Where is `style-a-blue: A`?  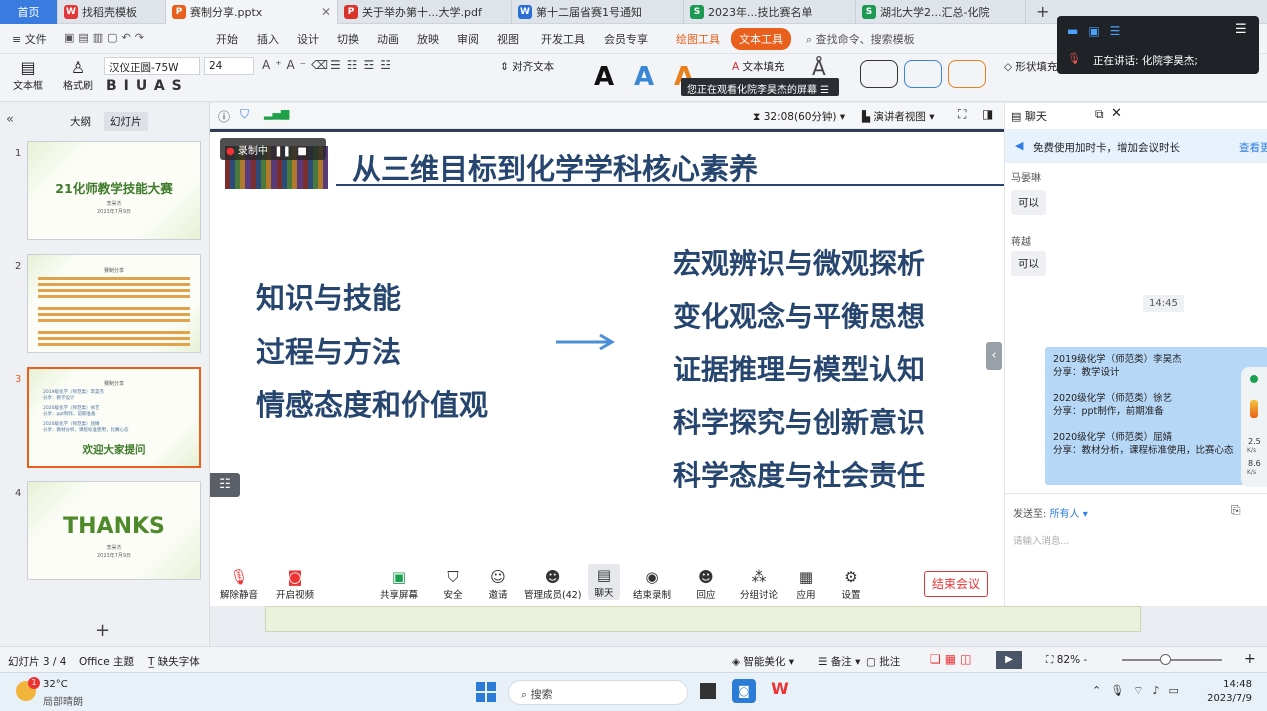 style-a-blue: A is located at coordinates (644, 77).